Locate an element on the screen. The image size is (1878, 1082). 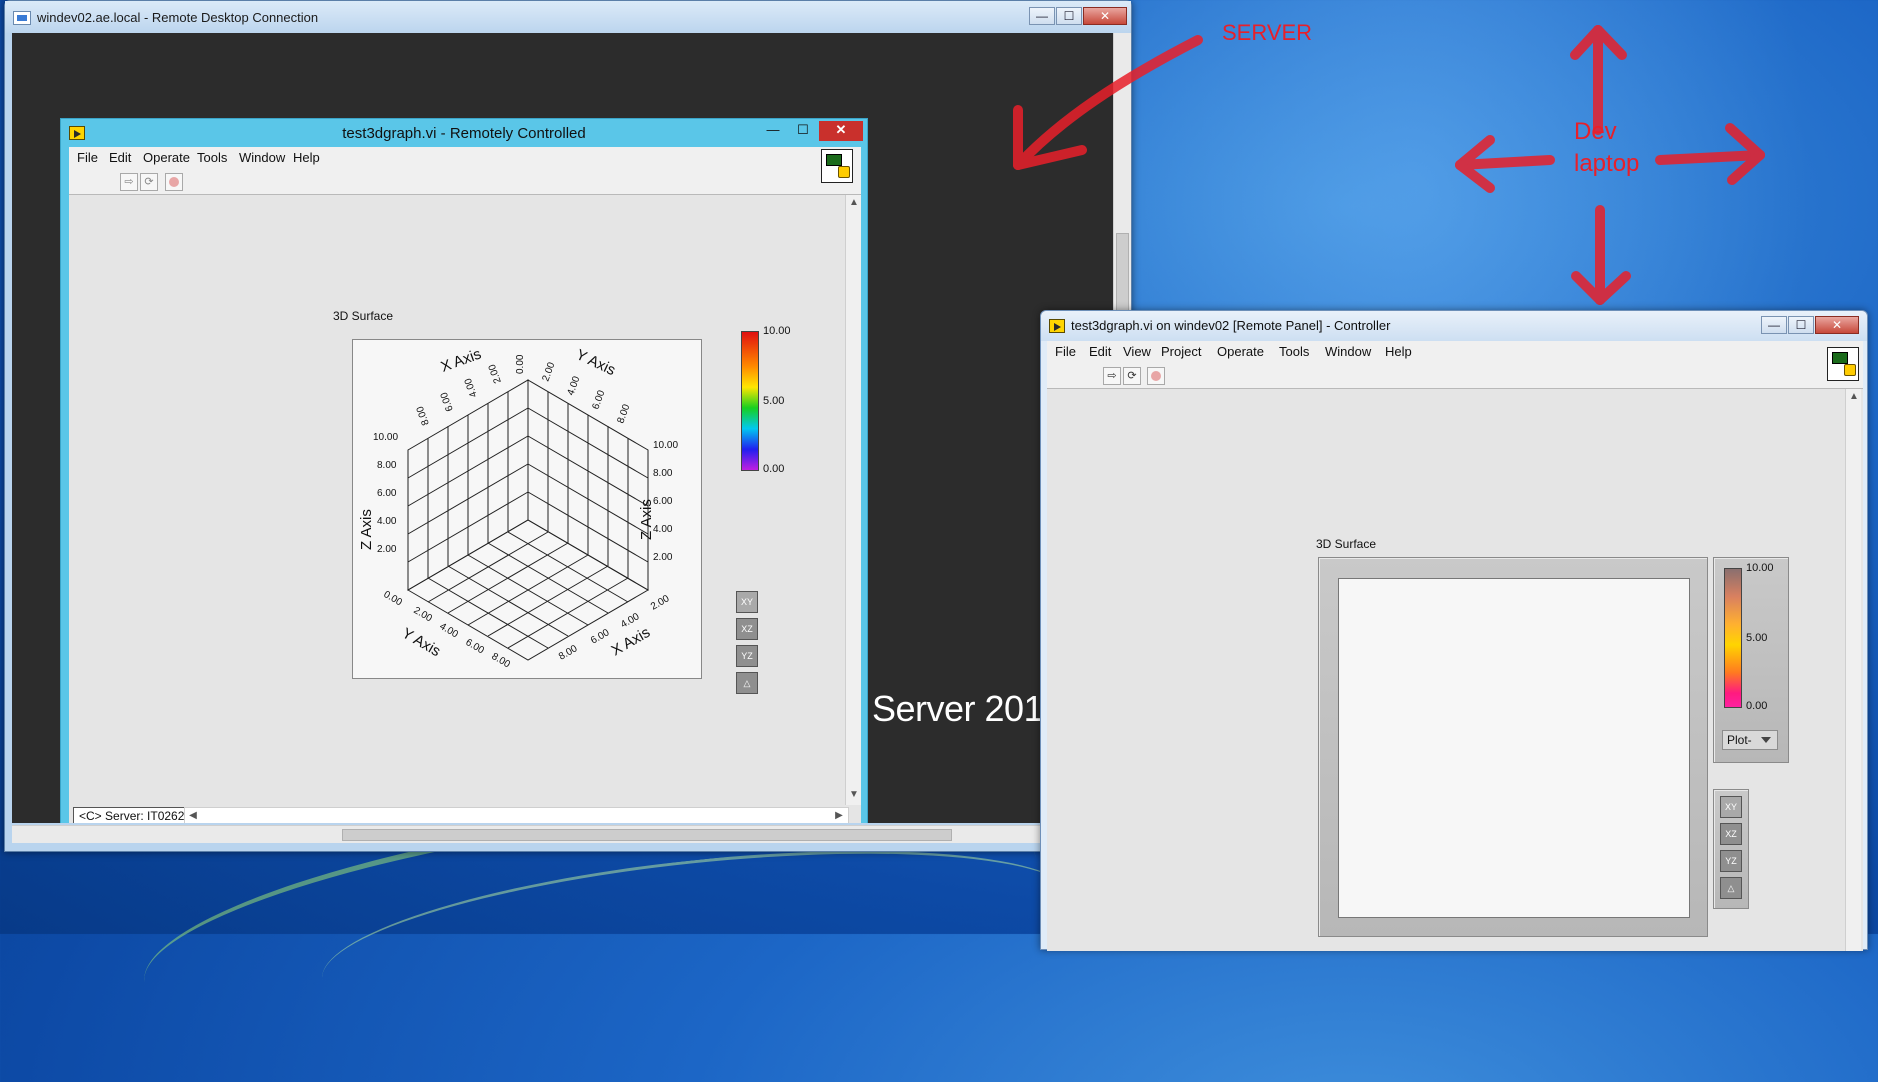
rdp-app-icon is located at coordinates (22, 18).